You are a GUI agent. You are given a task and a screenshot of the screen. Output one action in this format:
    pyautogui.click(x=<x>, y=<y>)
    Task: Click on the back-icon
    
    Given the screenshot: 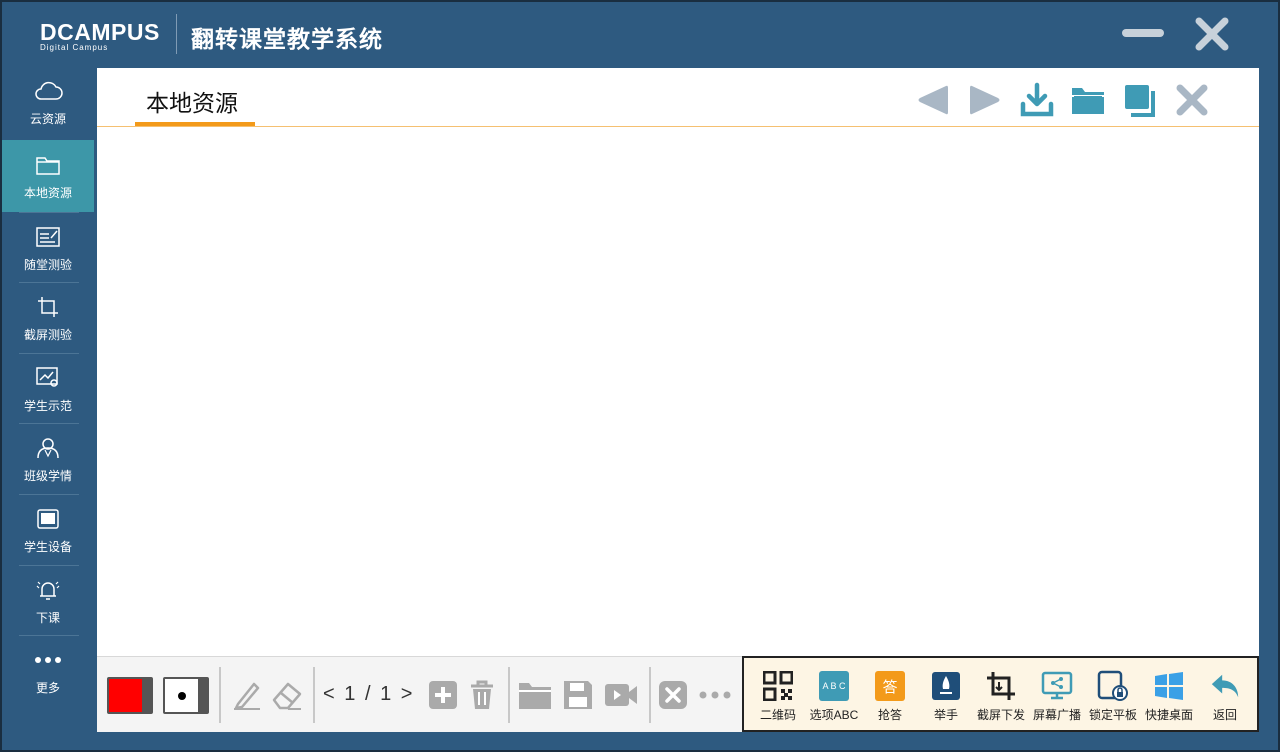 What is the action you would take?
    pyautogui.click(x=1225, y=686)
    